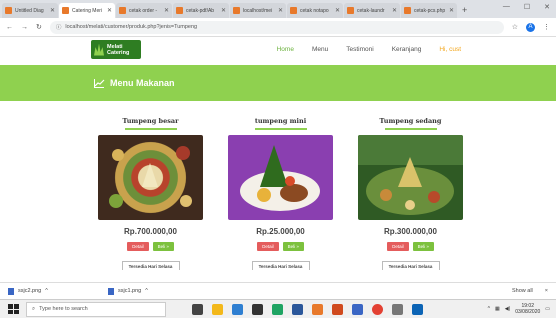  Describe the element at coordinates (257, 309) in the screenshot. I see `store-icon` at that location.